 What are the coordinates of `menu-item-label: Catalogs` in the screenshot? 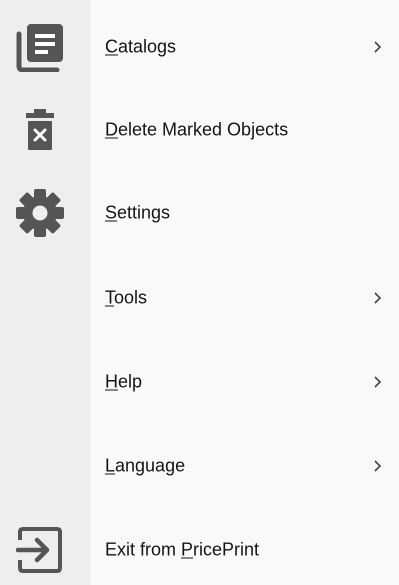 It's located at (141, 46).